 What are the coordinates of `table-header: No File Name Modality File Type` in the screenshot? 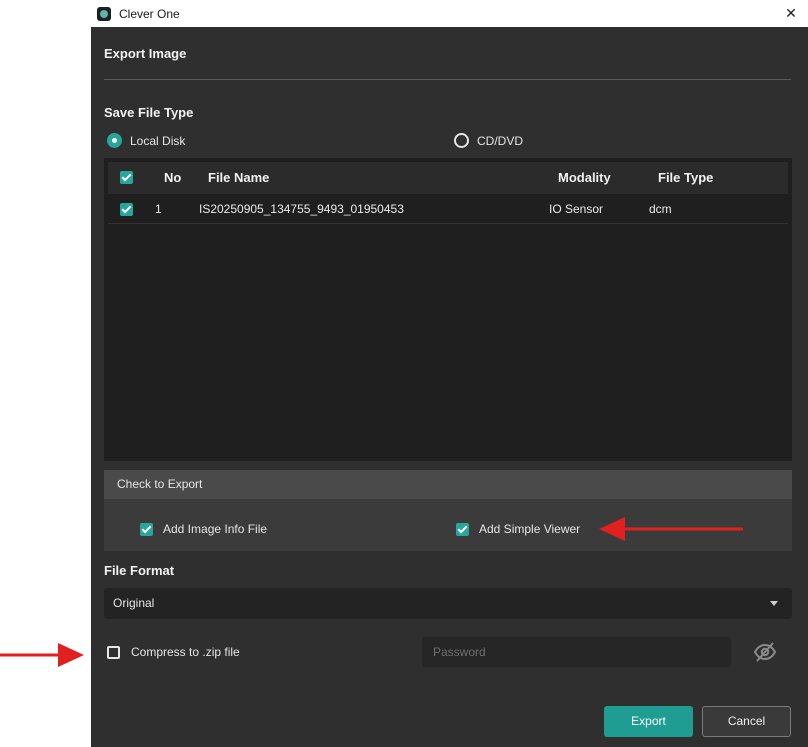 It's located at (448, 178).